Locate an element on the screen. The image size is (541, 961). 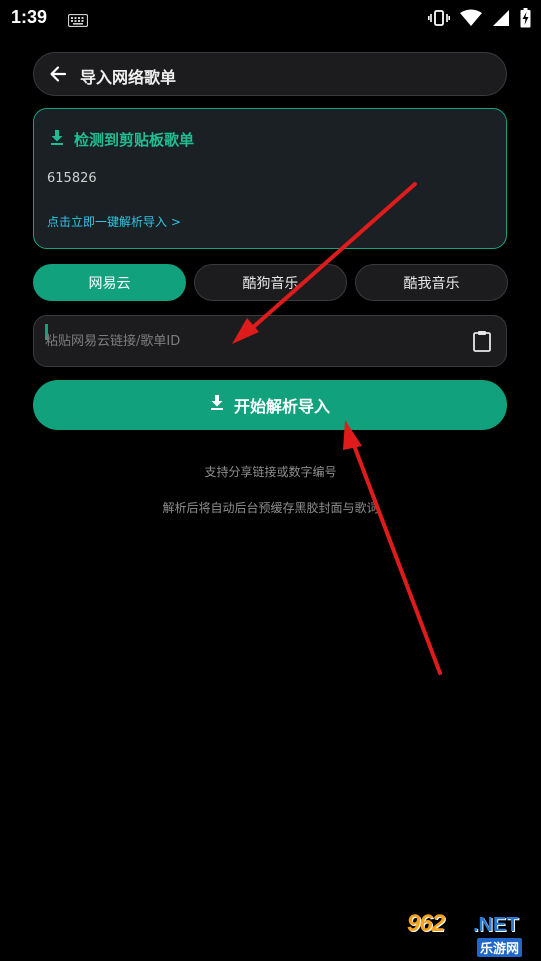
quick-import-link: 点击立即一键解析导入 > is located at coordinates (114, 221).